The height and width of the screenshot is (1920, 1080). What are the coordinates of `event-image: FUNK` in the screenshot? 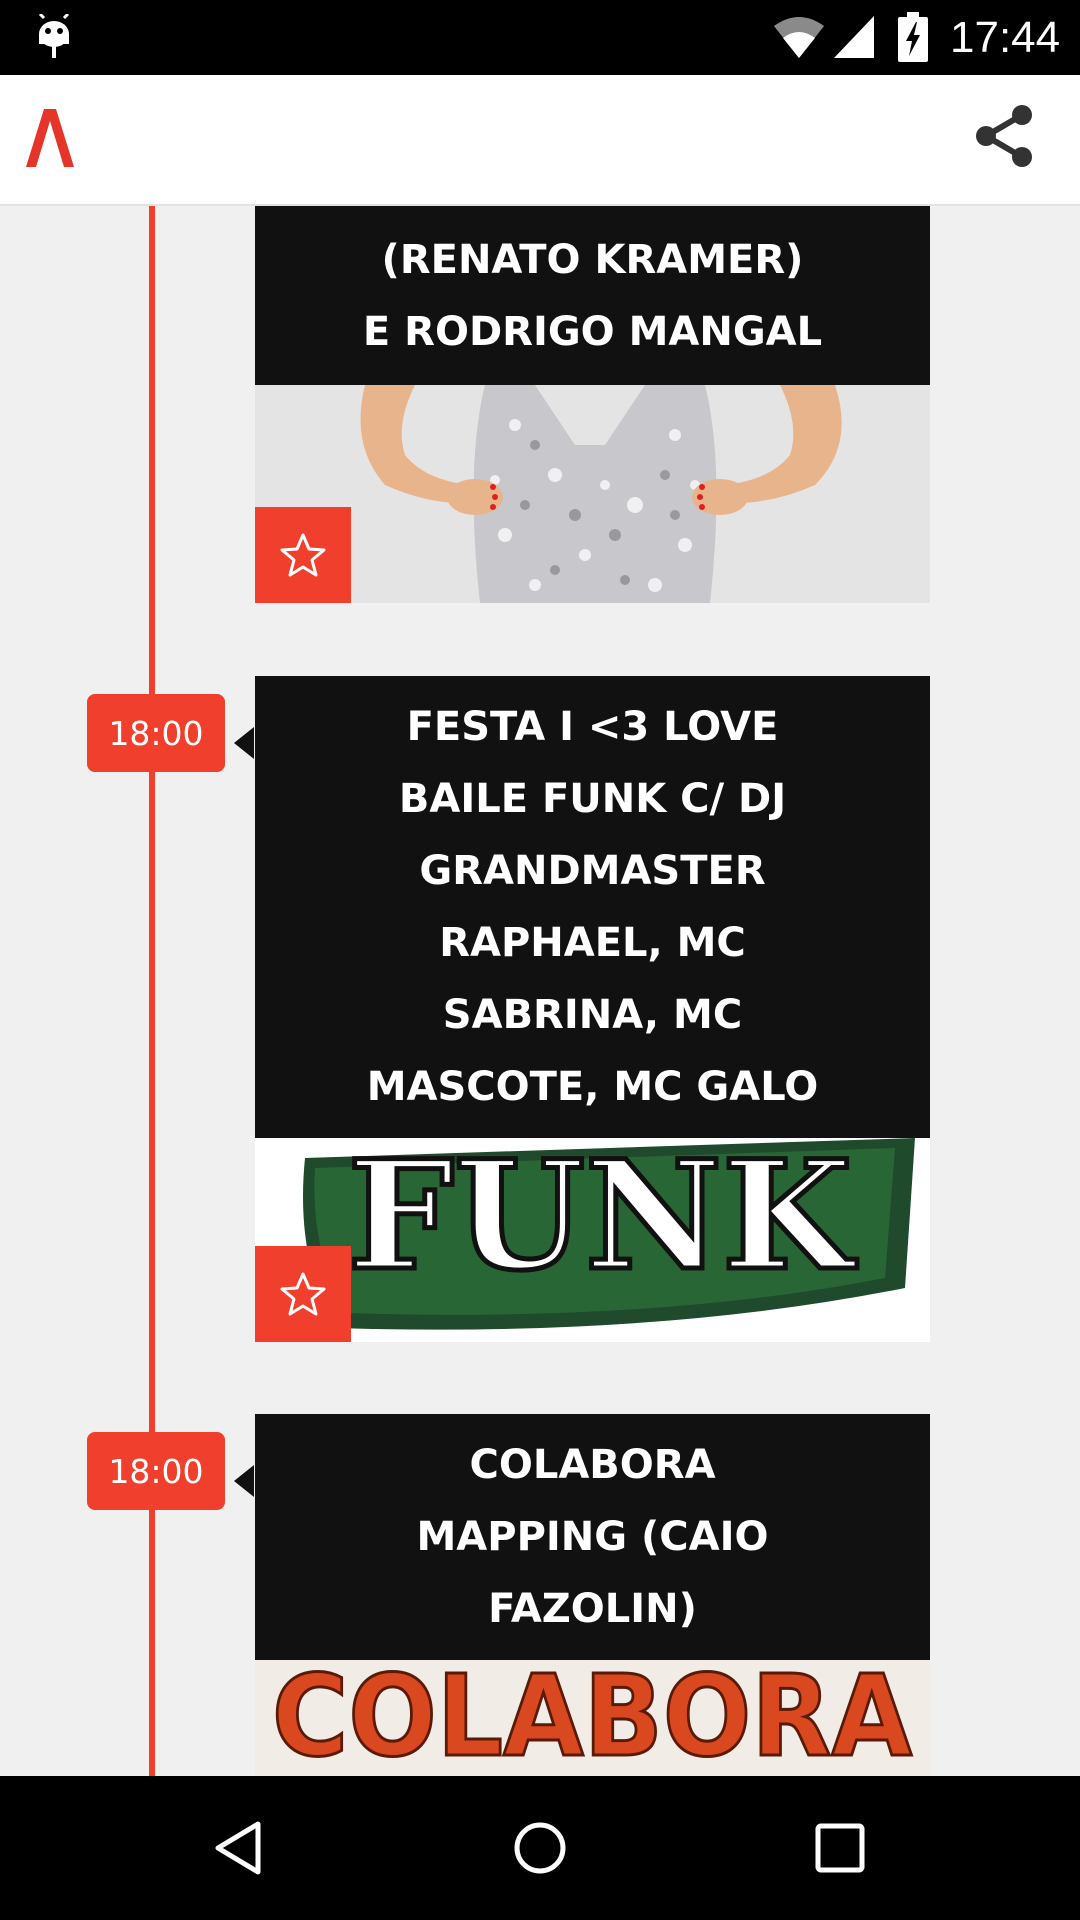 It's located at (592, 1240).